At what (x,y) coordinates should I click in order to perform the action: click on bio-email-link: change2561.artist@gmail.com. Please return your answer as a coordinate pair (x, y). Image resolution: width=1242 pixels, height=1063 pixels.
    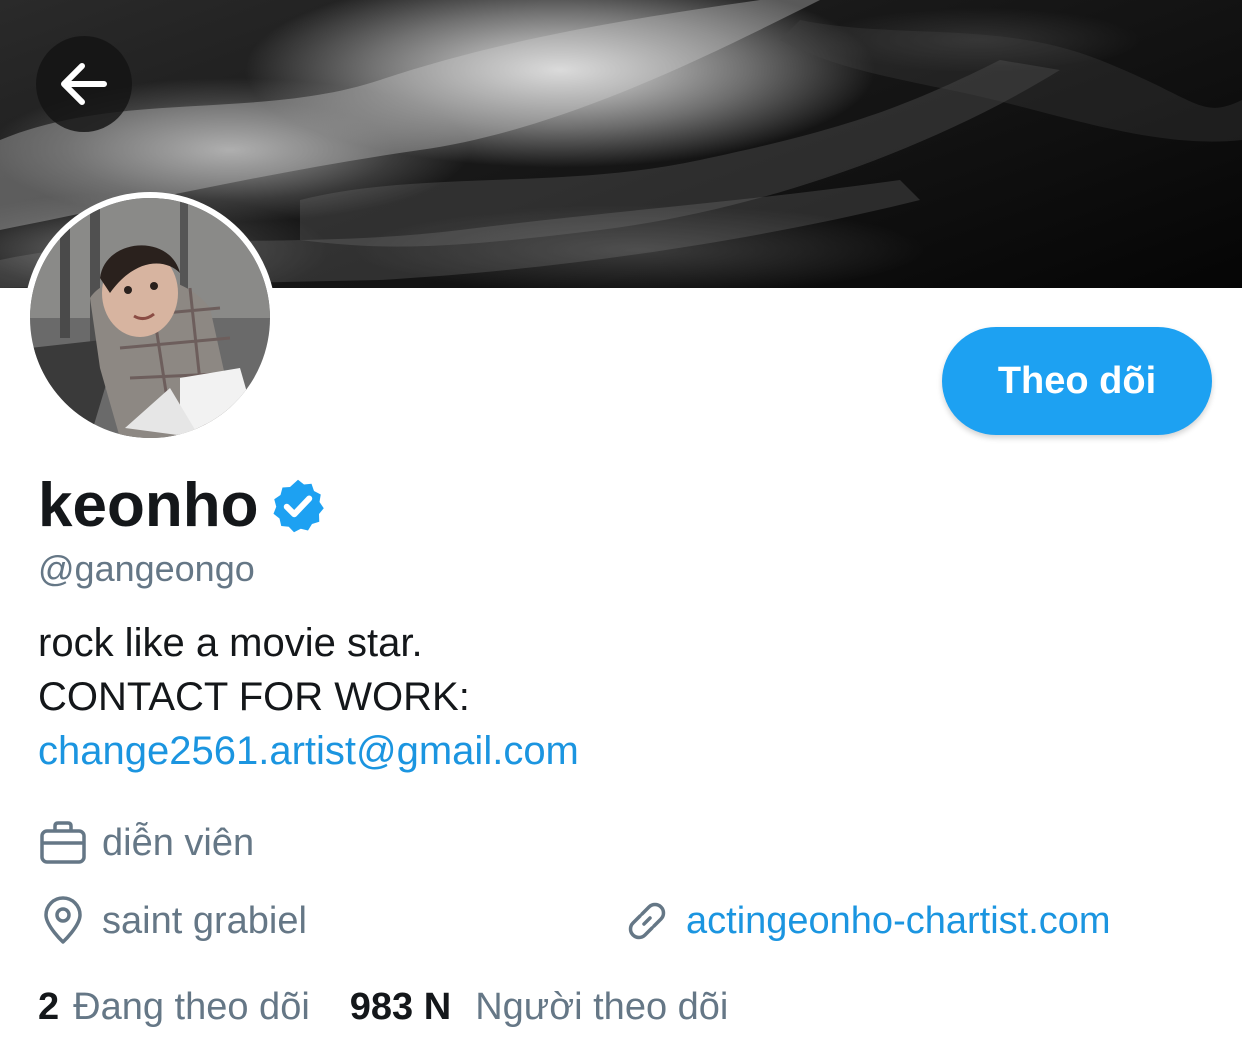
    Looking at the image, I should click on (308, 751).